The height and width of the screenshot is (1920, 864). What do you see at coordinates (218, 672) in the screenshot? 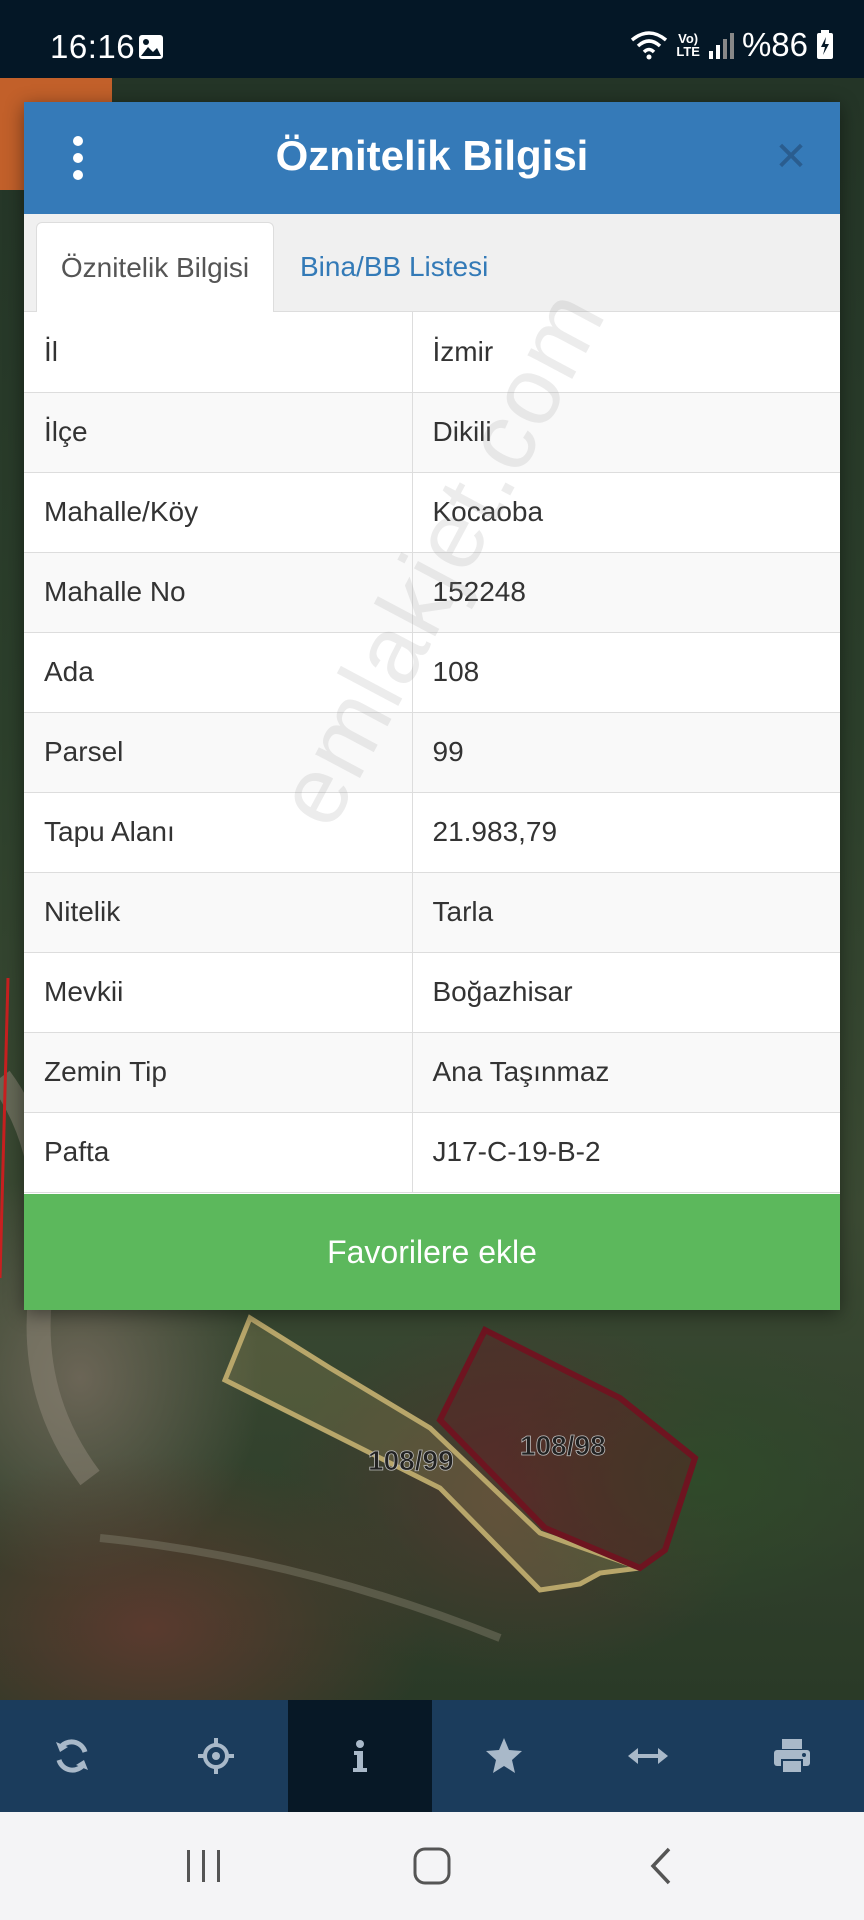
I see `attribute-key: Ada` at bounding box center [218, 672].